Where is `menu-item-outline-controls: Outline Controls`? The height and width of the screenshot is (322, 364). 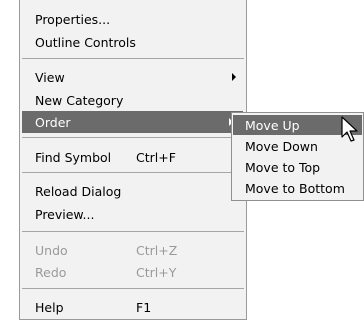 menu-item-outline-controls: Outline Controls is located at coordinates (133, 42).